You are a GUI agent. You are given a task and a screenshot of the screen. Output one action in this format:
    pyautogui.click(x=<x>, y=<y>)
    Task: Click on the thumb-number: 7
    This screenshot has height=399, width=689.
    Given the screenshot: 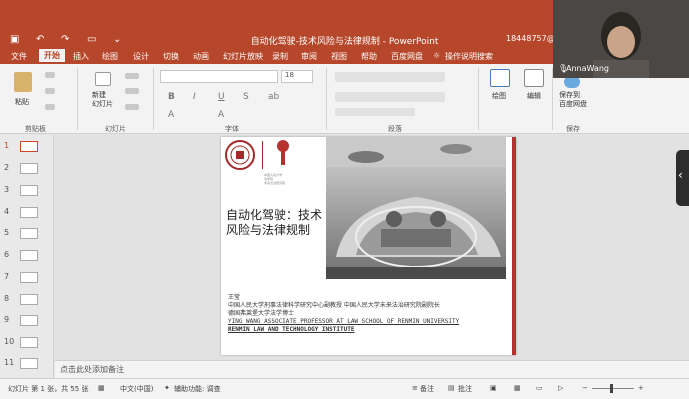 What is the action you would take?
    pyautogui.click(x=7, y=276)
    